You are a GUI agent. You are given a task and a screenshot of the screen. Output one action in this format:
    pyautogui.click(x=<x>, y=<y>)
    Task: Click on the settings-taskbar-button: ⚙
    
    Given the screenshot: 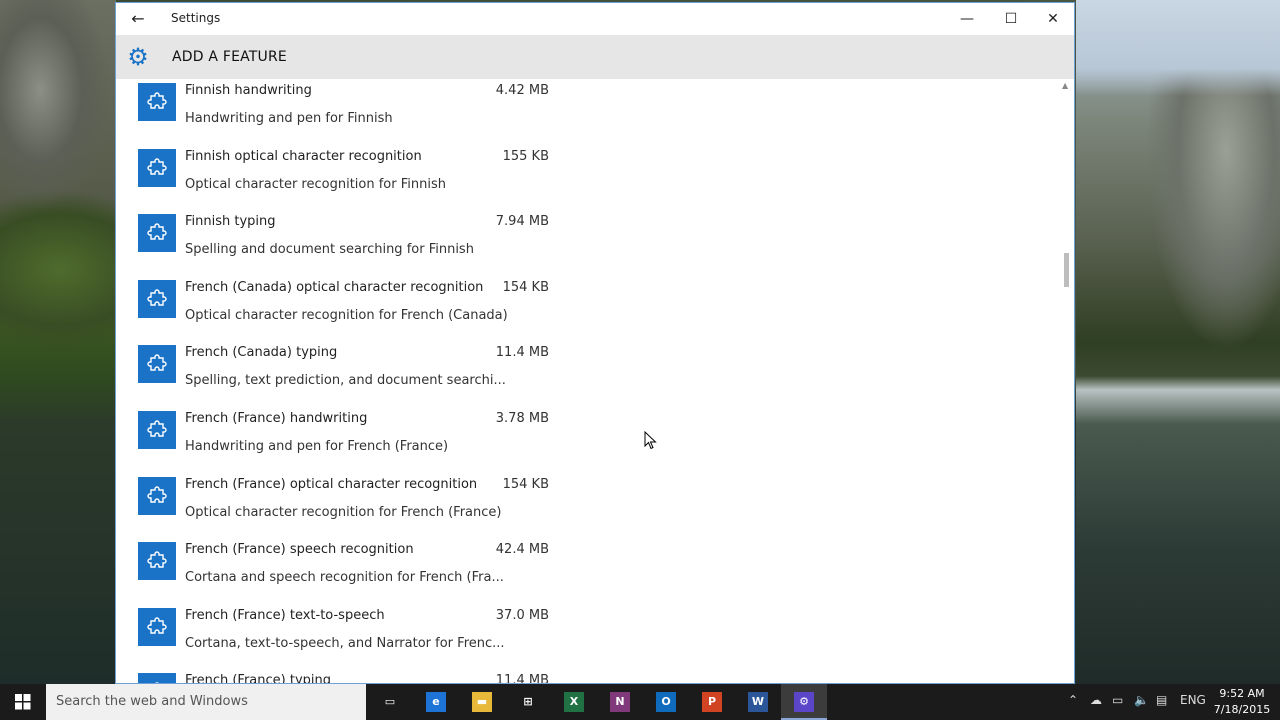 What is the action you would take?
    pyautogui.click(x=804, y=702)
    